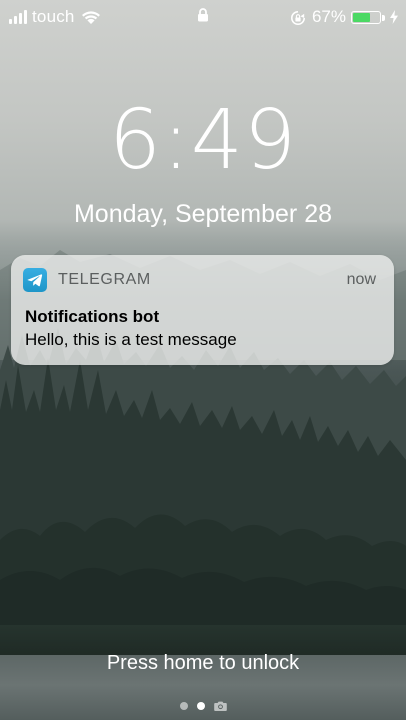  Describe the element at coordinates (200, 706) in the screenshot. I see `page-dot-active` at that location.